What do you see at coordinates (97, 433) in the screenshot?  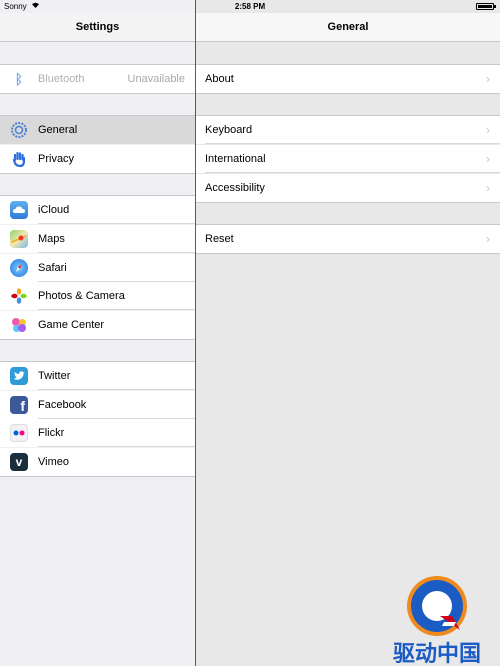 I see `settings-row-flickr: Flickr` at bounding box center [97, 433].